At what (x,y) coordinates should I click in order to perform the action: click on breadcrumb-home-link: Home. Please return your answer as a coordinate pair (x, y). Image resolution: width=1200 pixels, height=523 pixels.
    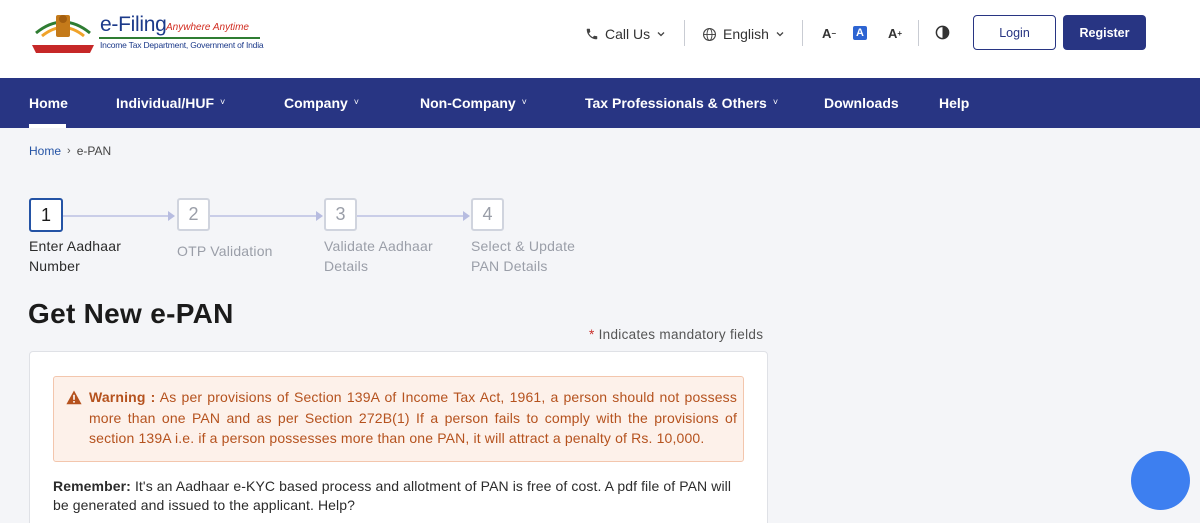
    Looking at the image, I should click on (45, 151).